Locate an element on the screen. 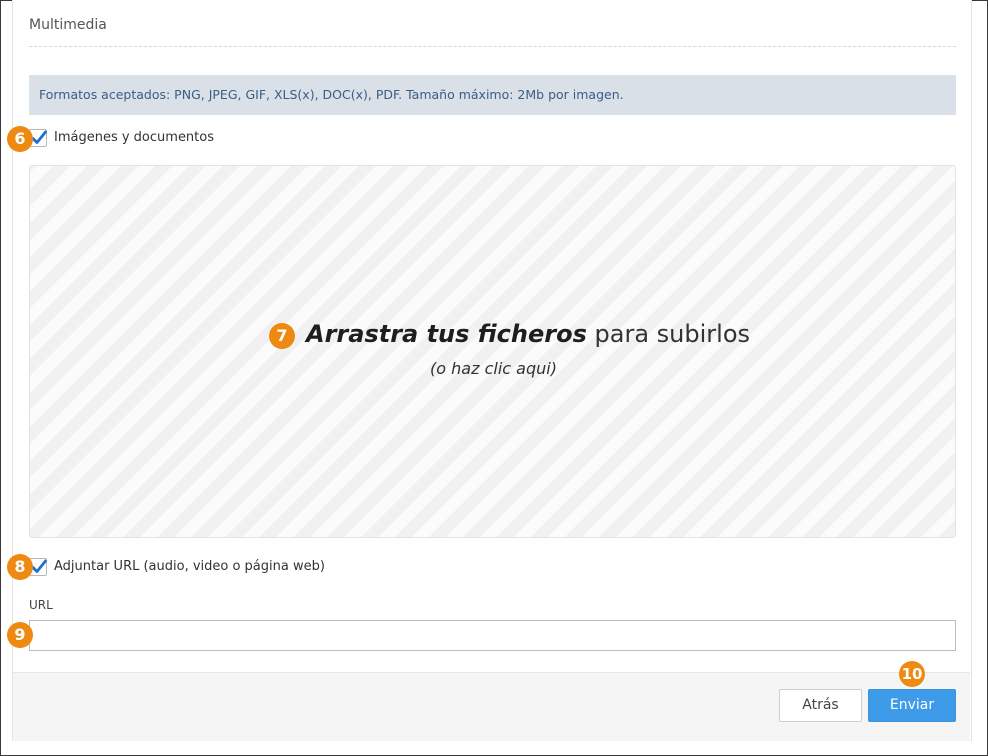 The height and width of the screenshot is (756, 988). url-input is located at coordinates (492, 635).